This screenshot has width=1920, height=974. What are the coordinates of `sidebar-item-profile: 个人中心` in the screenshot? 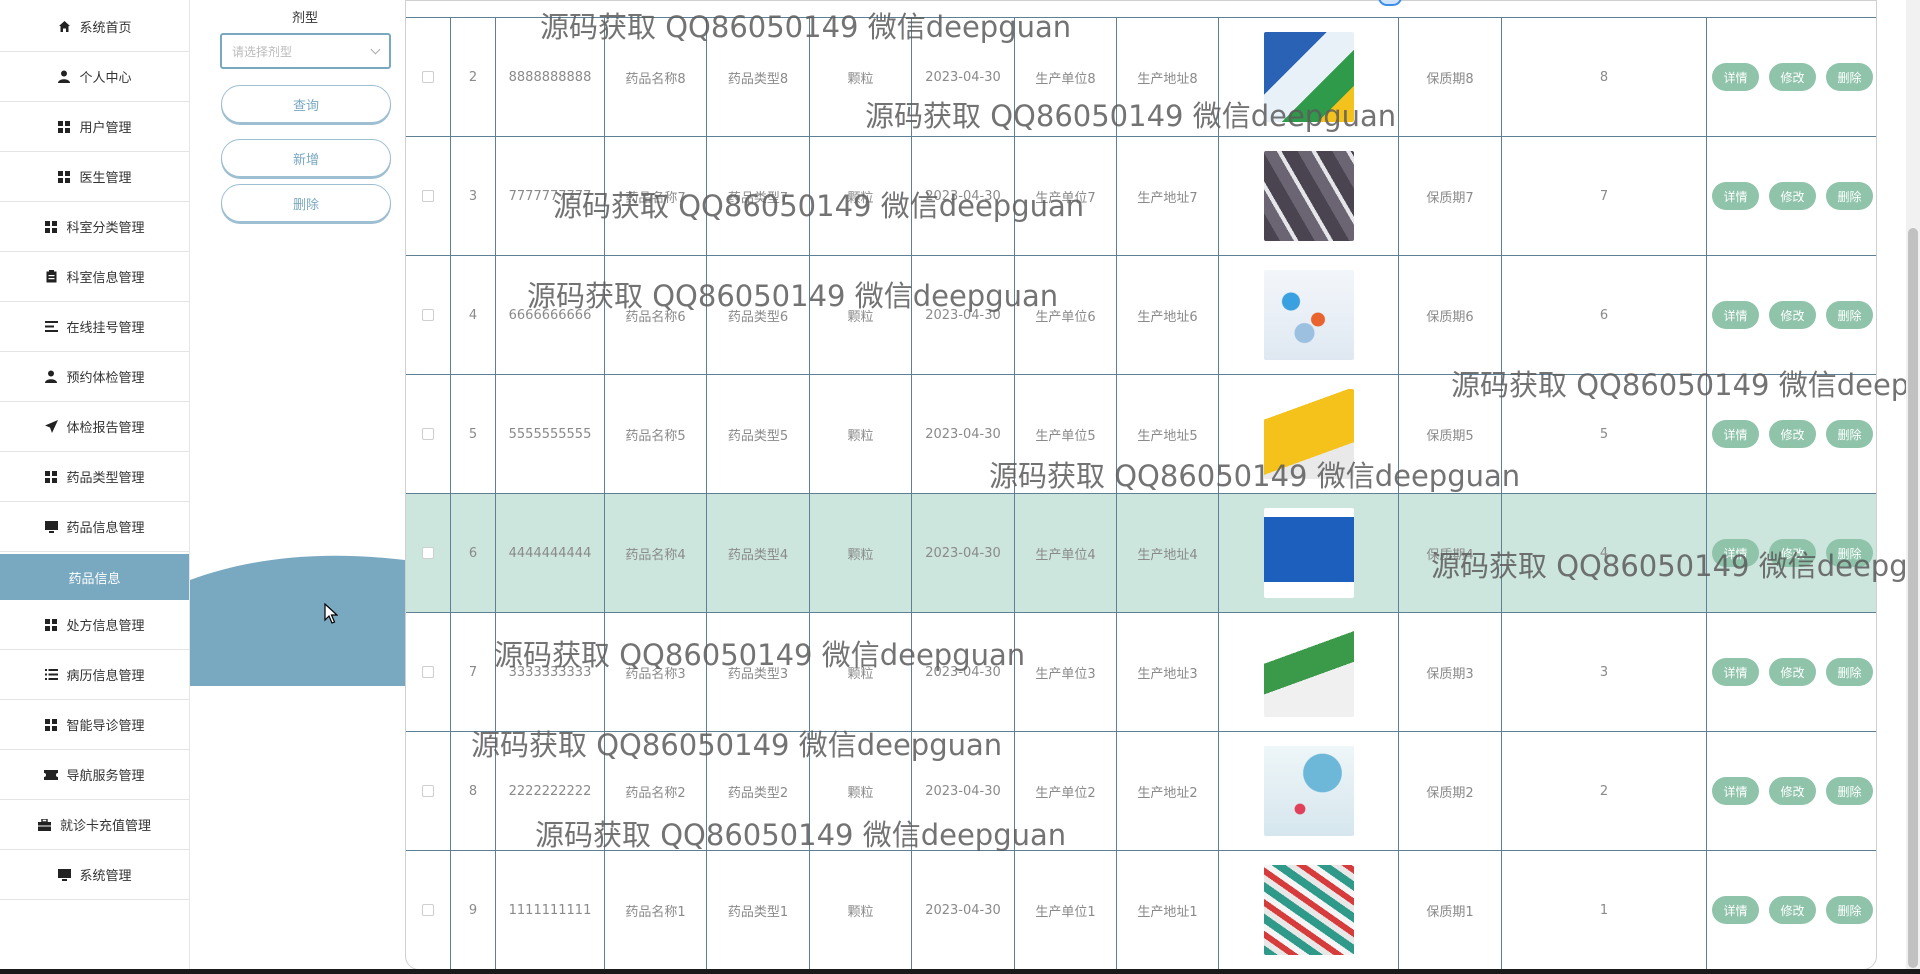 It's located at (94, 77).